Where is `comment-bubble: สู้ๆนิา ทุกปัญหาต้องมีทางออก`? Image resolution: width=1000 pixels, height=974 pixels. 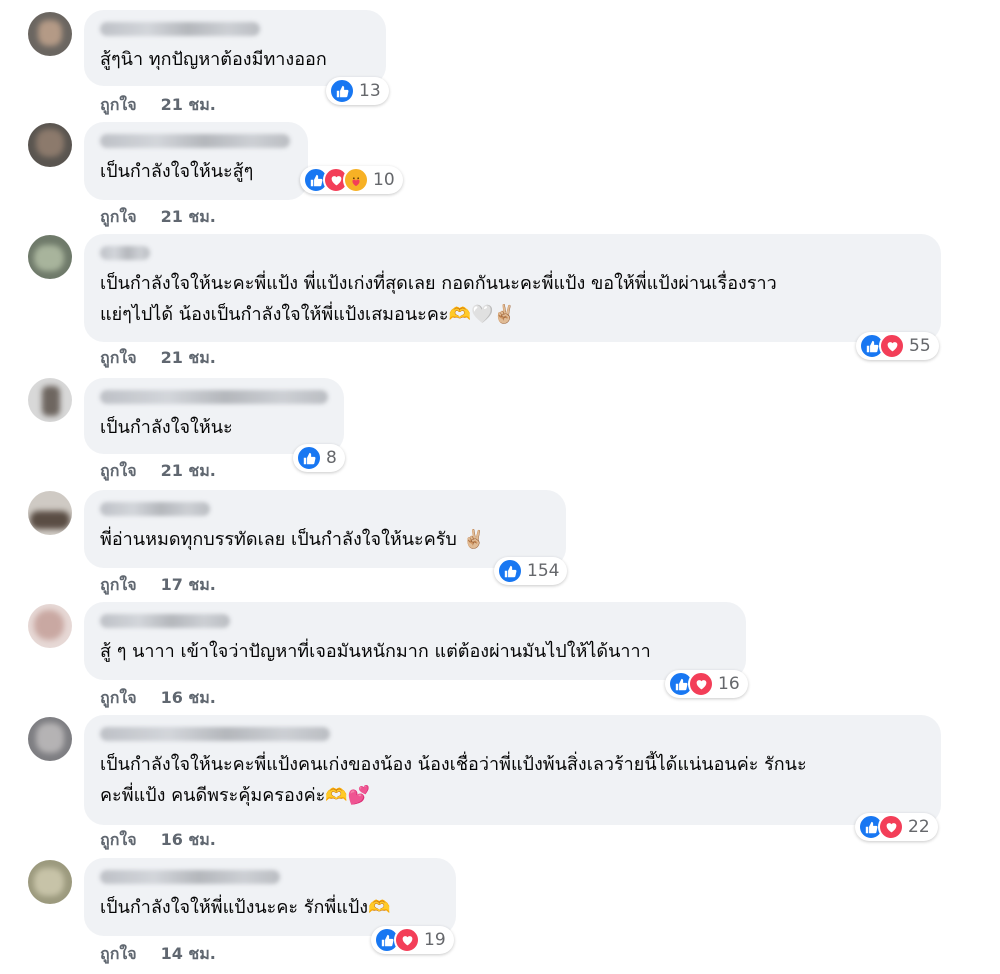 comment-bubble: สู้ๆนิา ทุกปัญหาต้องมีทางออก is located at coordinates (235, 48).